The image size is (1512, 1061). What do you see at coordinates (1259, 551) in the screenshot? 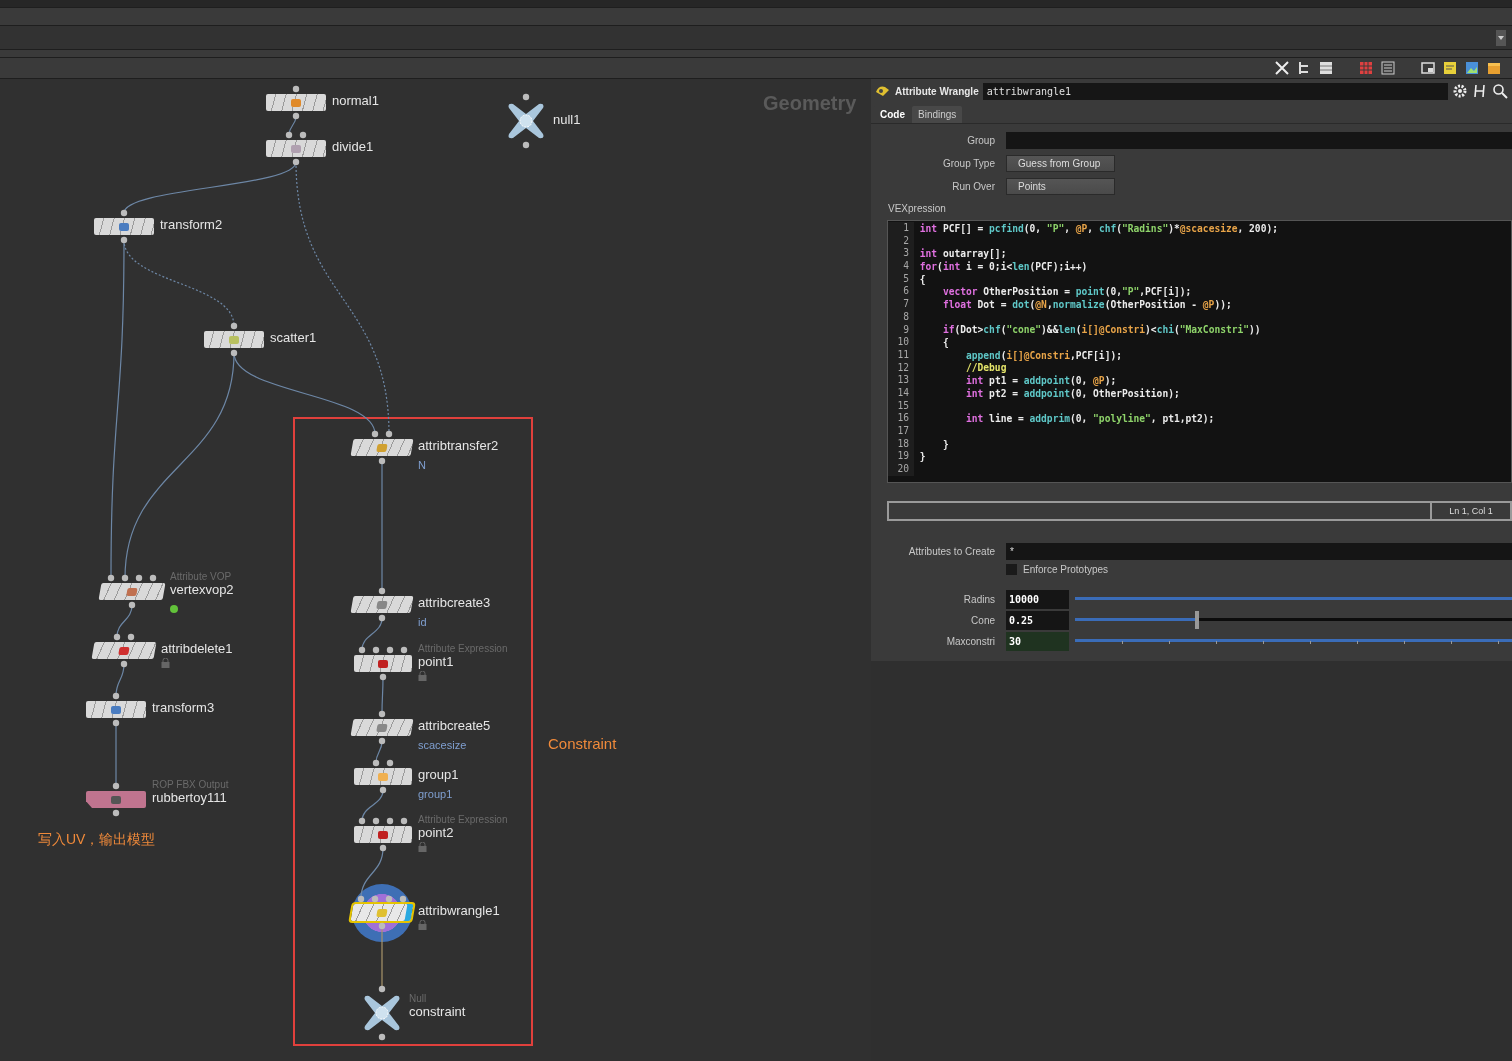
I see `attributes-field: *` at bounding box center [1259, 551].